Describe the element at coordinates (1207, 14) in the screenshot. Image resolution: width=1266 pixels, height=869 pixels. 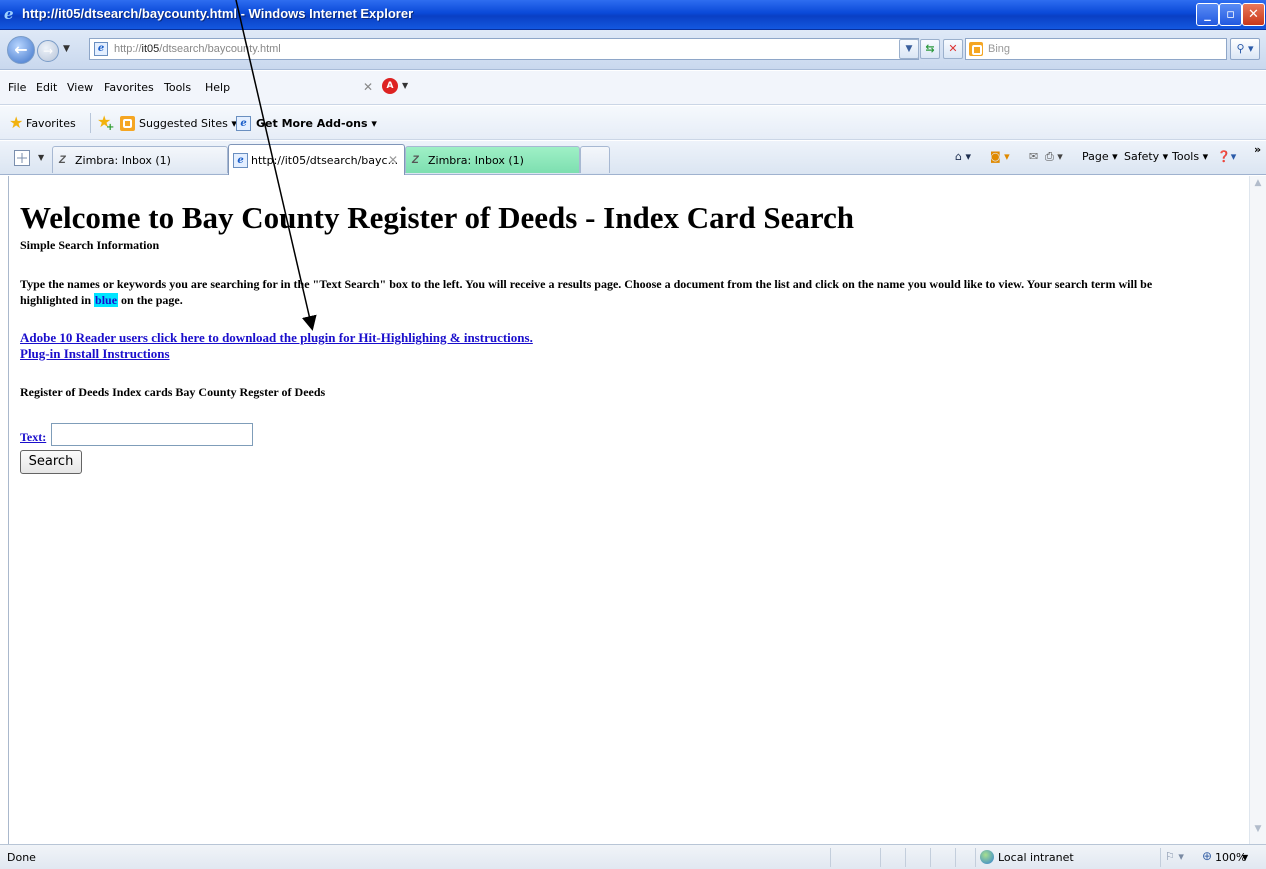
I see `minimize-button: _` at that location.